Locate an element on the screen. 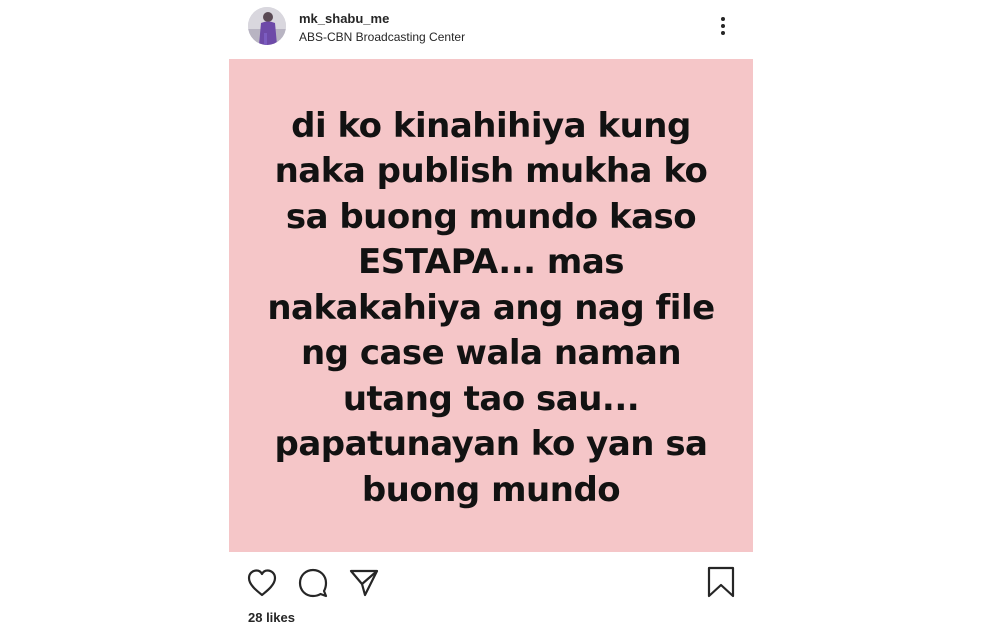 This screenshot has width=1000, height=625. send-icon is located at coordinates (364, 583).